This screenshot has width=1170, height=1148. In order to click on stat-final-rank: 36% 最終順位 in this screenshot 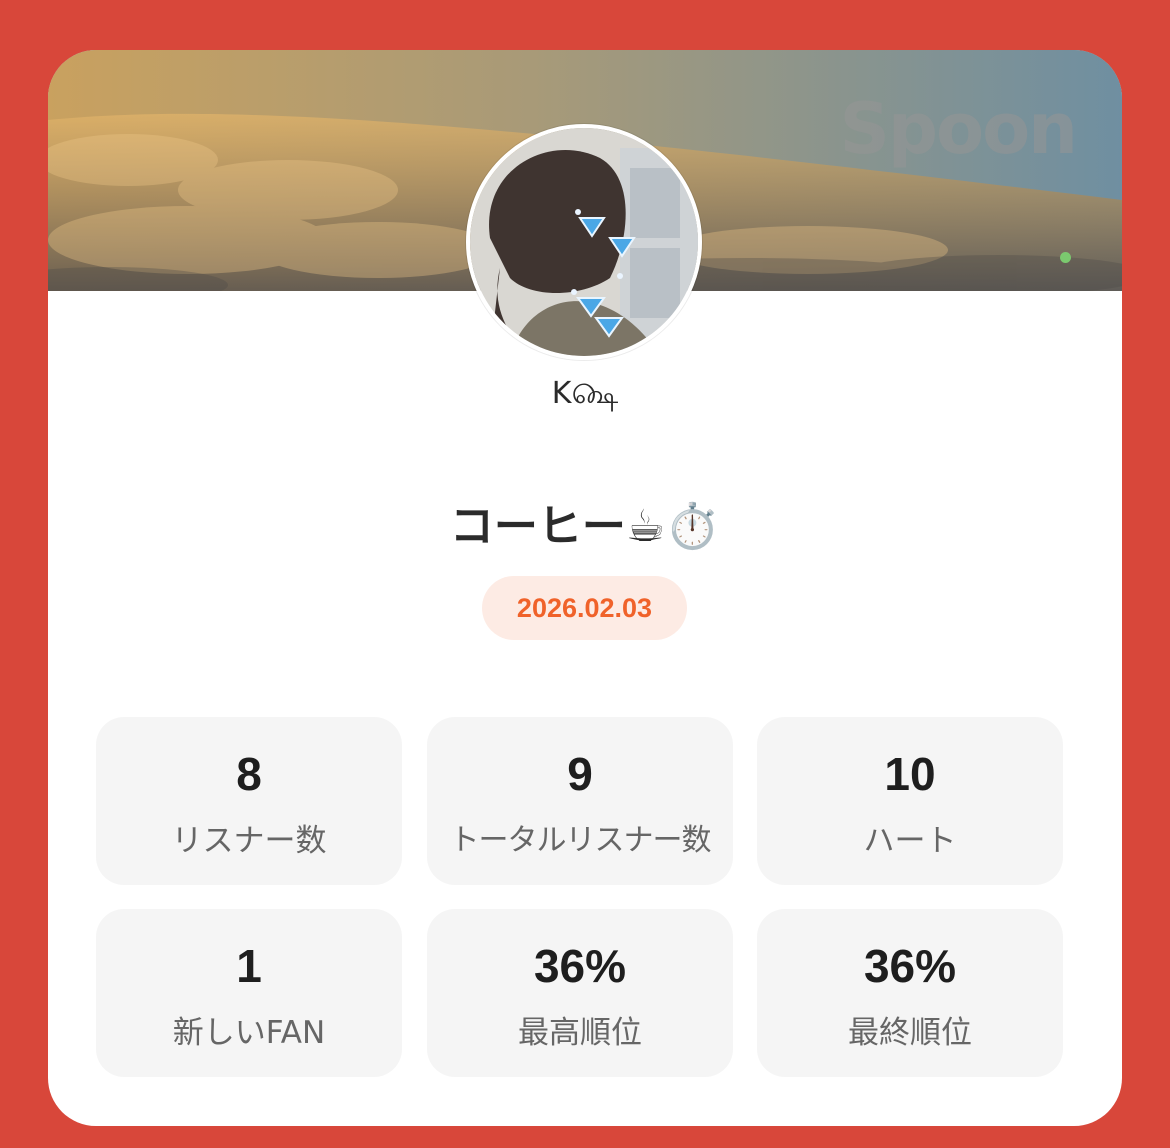, I will do `click(910, 993)`.